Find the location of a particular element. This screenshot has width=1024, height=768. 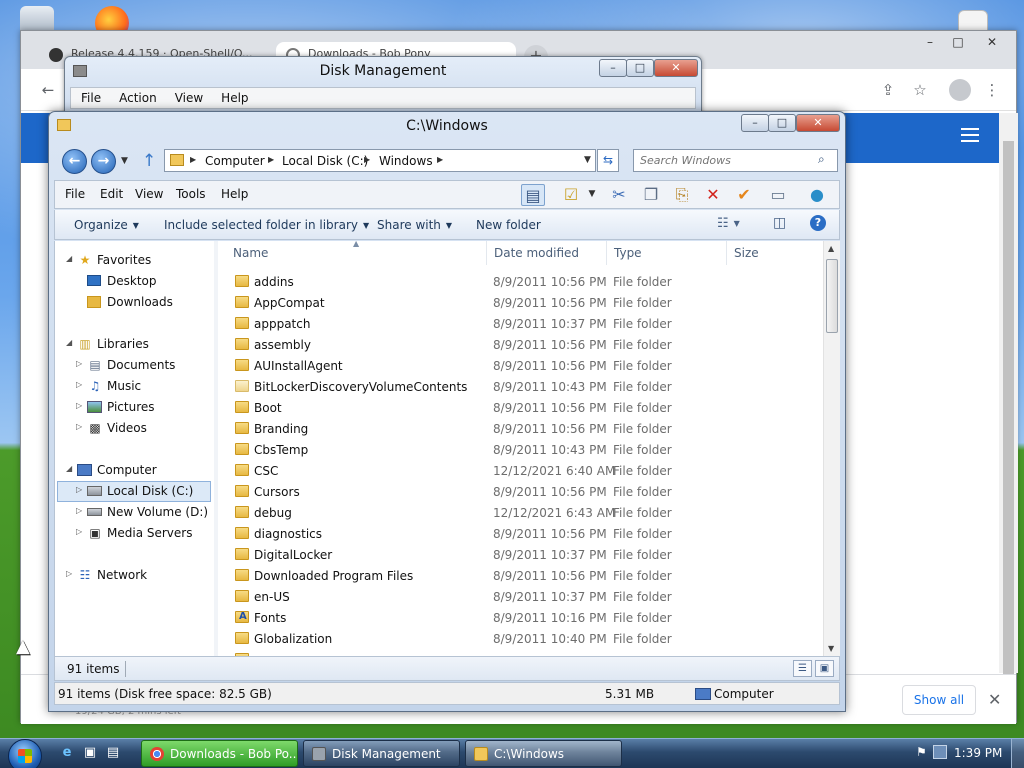

scroll-down-icon: ▼ is located at coordinates (831, 648).